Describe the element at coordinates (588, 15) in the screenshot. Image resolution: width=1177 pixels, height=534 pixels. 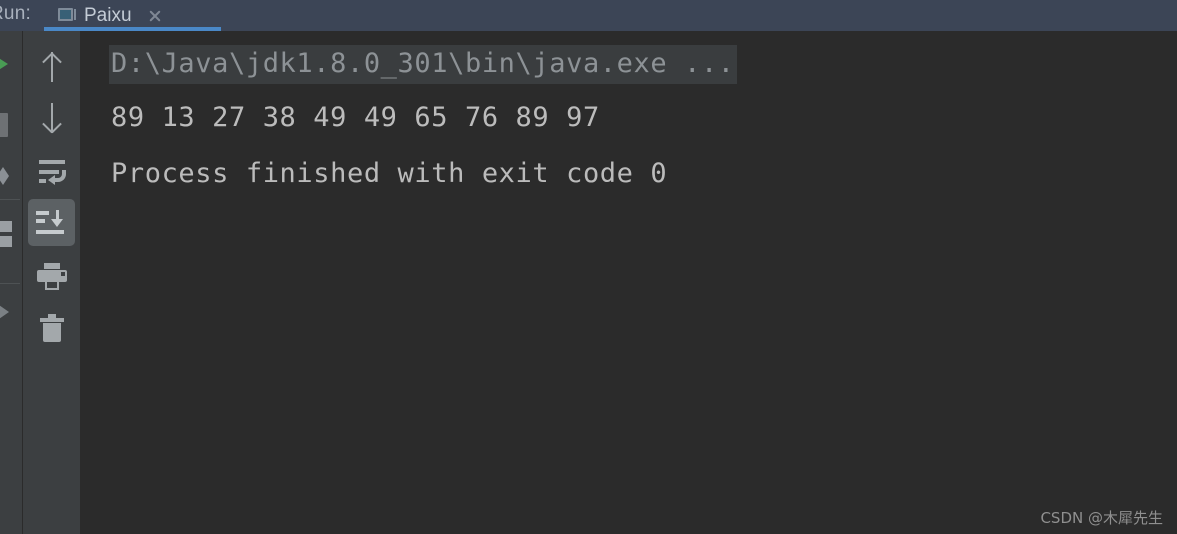
I see `run-tool-window-header: Run: Paixu` at that location.